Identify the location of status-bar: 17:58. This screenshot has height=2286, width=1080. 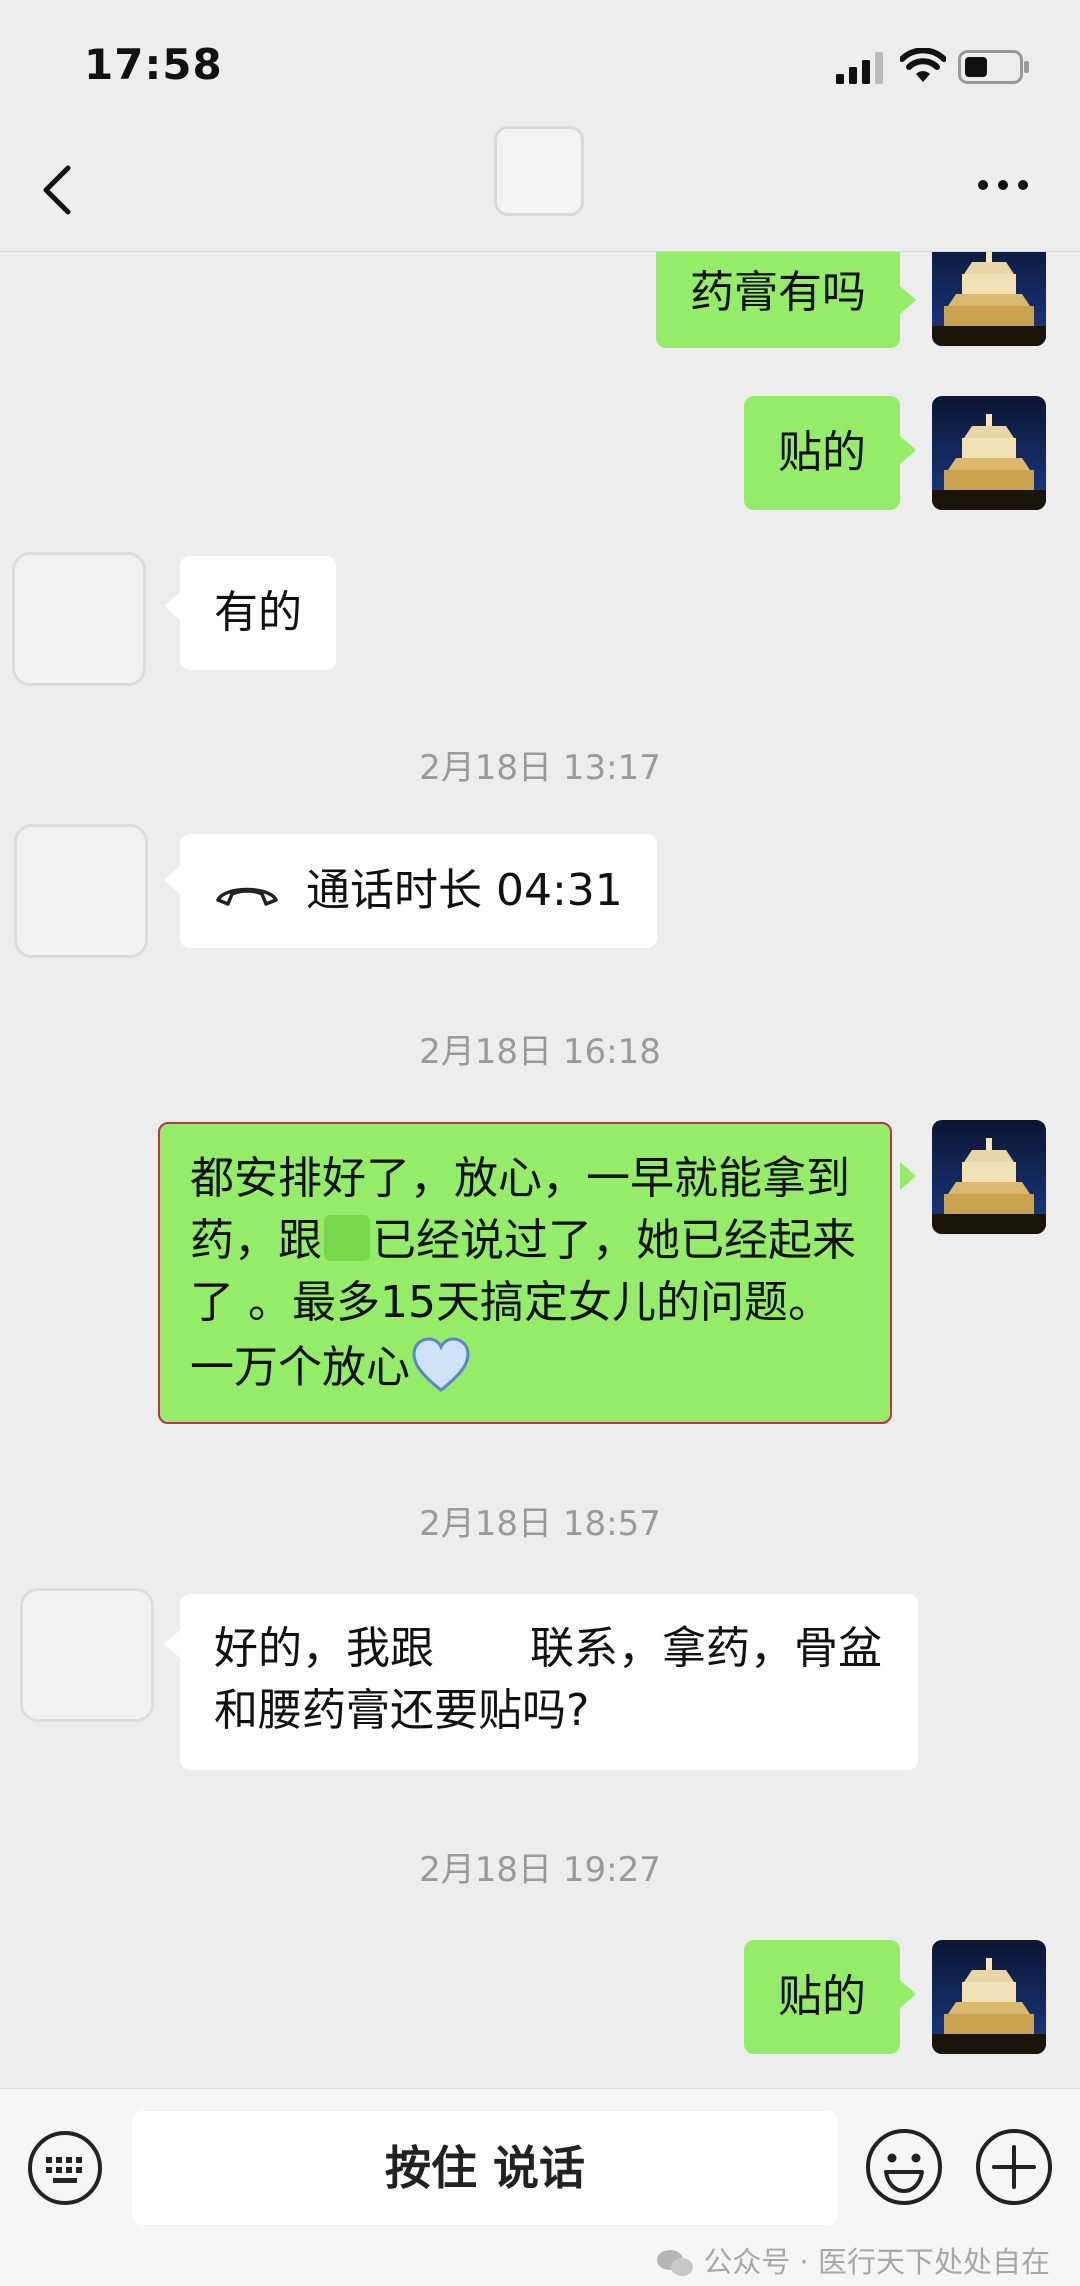
(540, 65).